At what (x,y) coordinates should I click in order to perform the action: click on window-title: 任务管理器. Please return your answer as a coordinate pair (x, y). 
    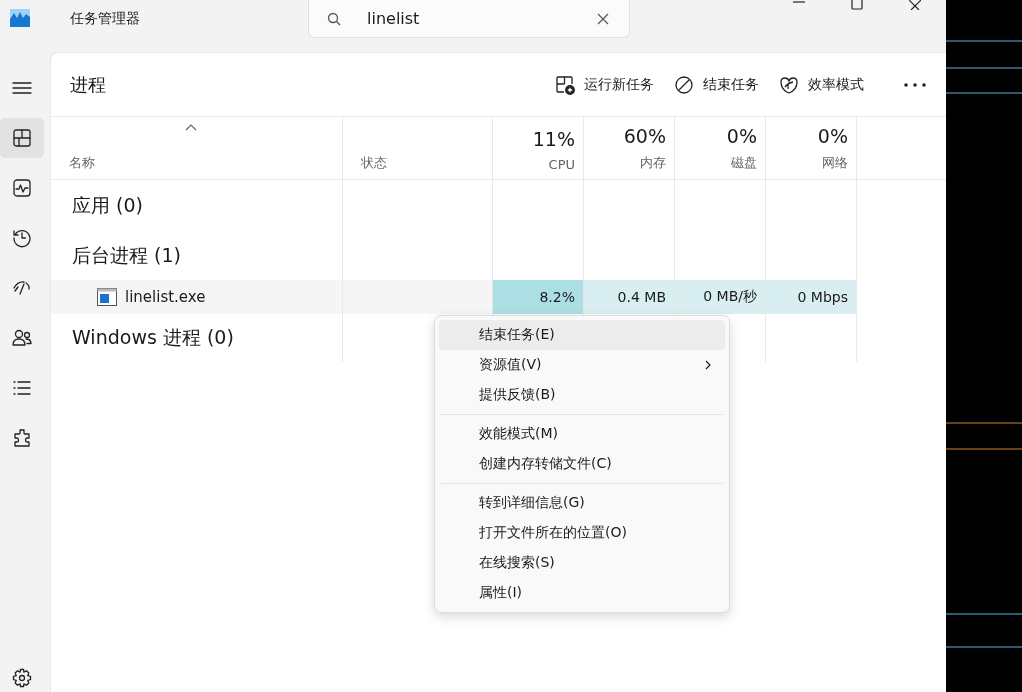
    Looking at the image, I should click on (105, 19).